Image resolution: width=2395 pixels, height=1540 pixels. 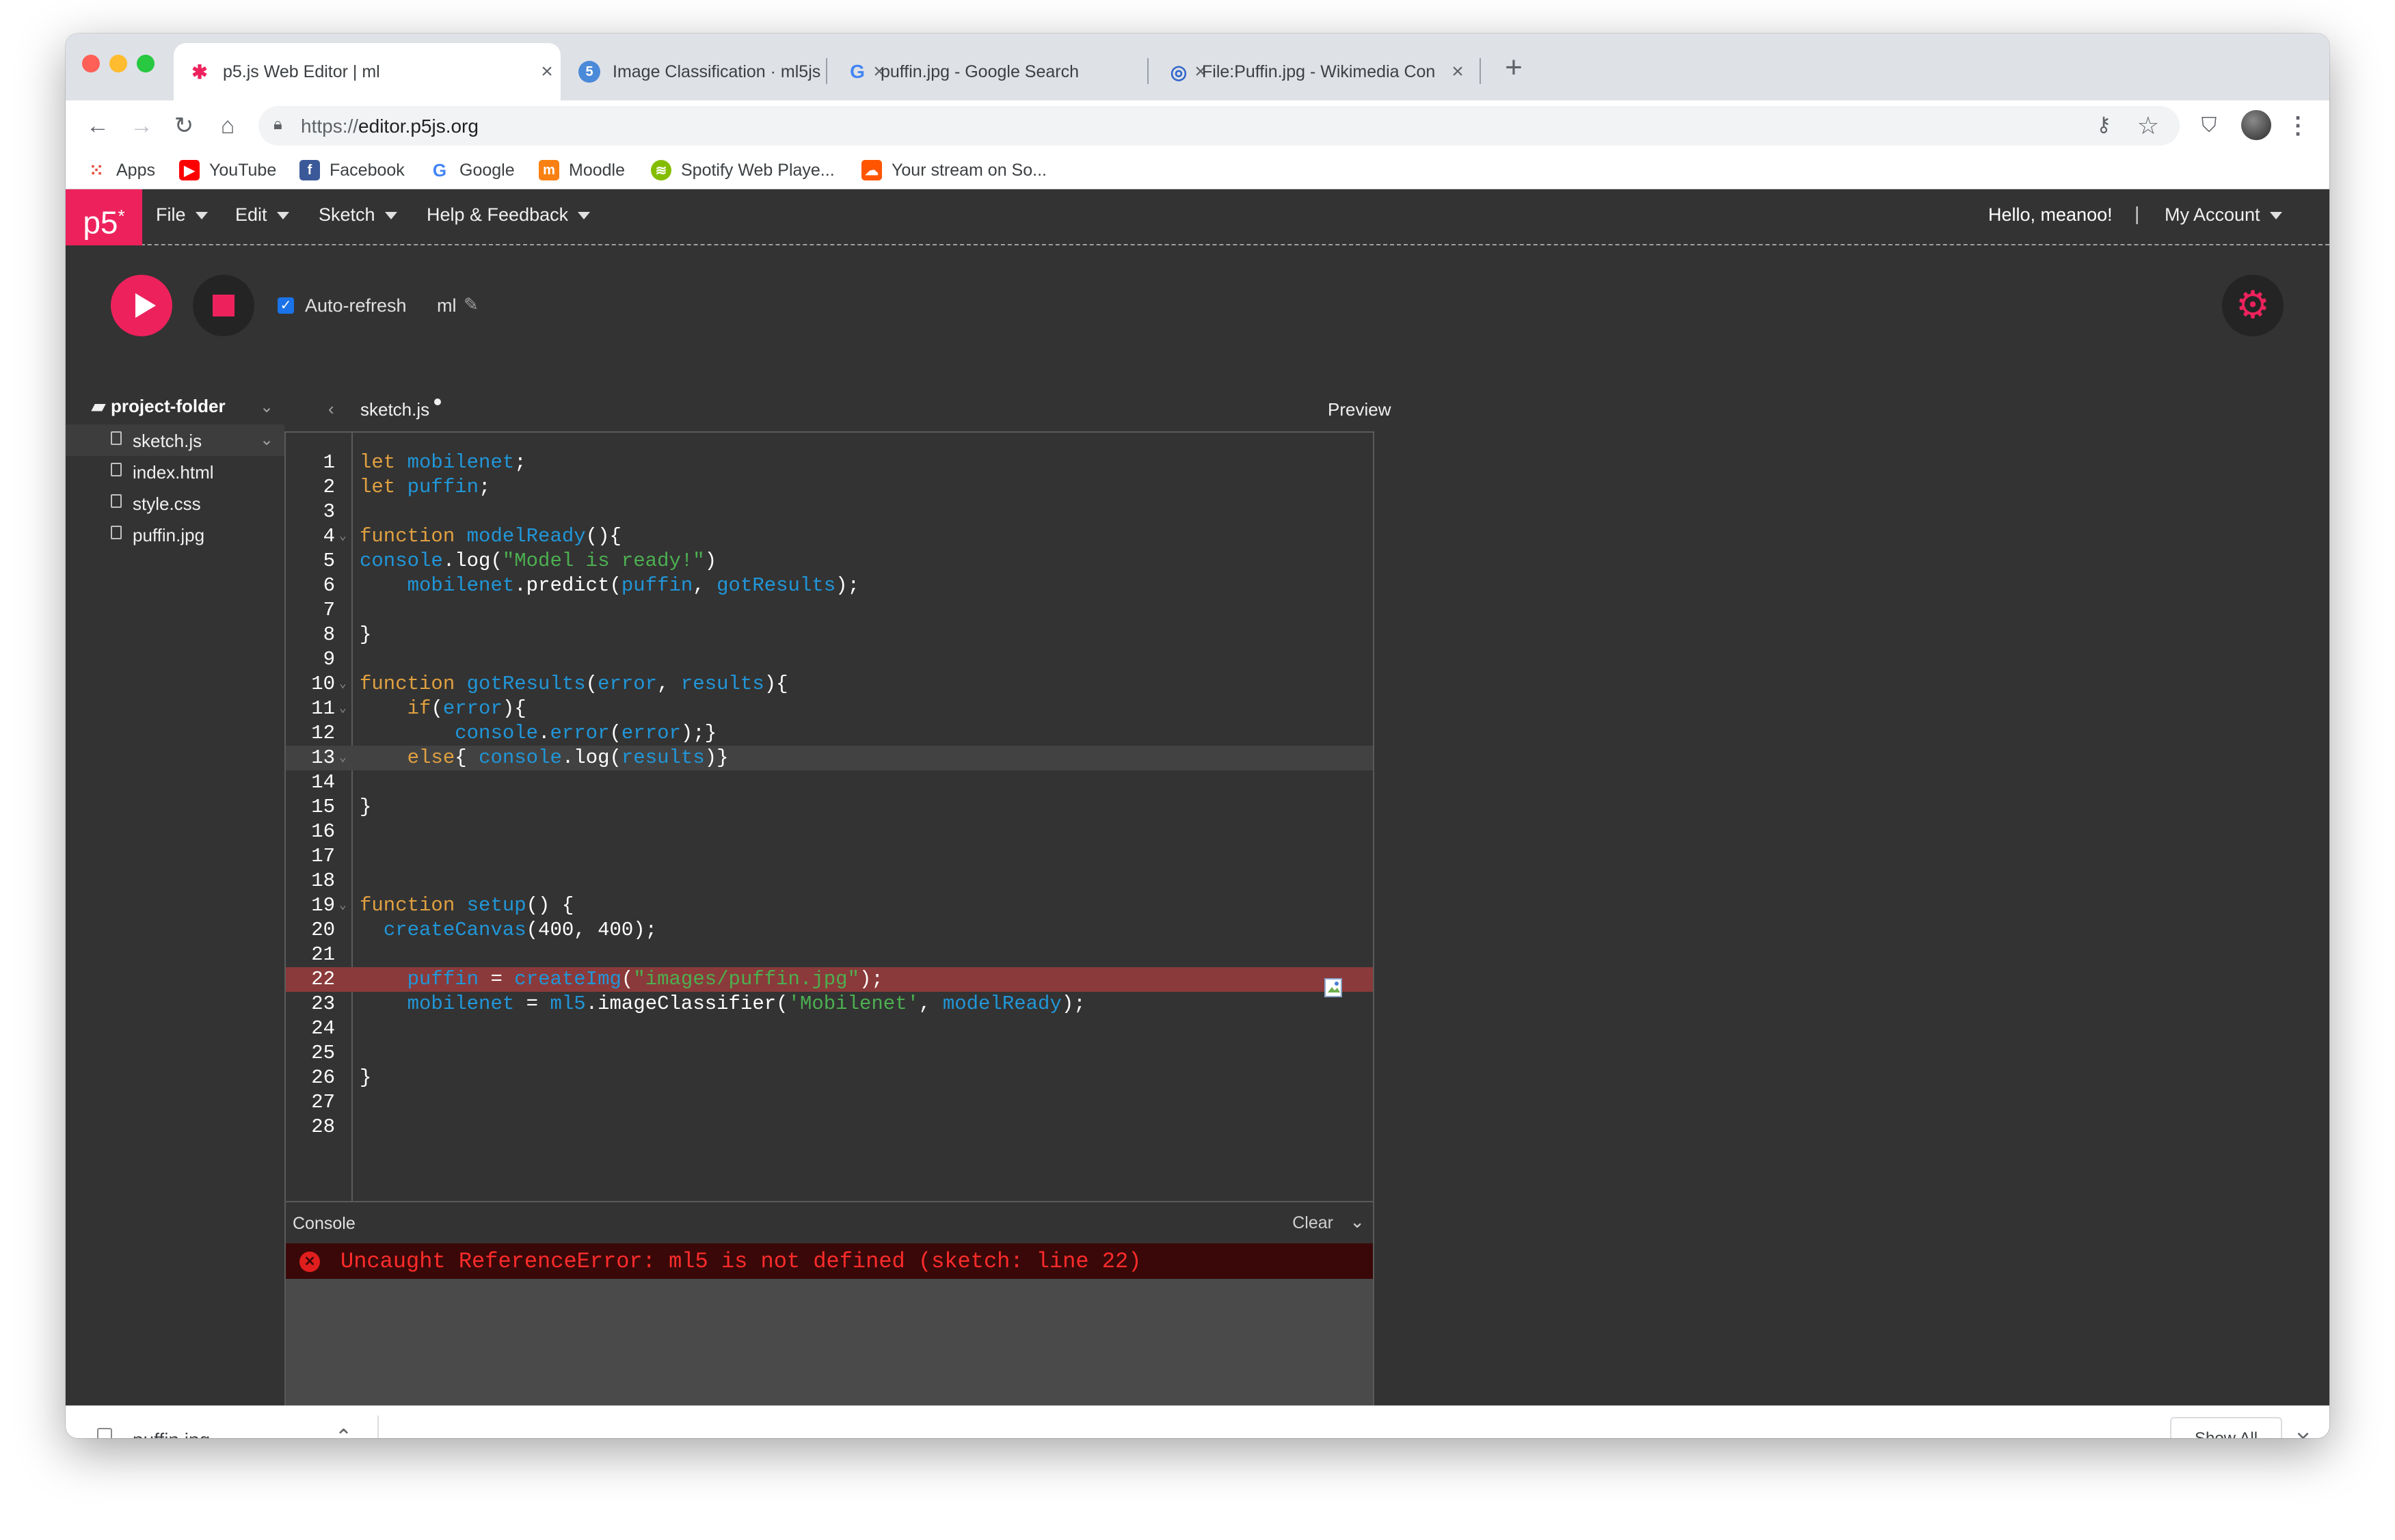 What do you see at coordinates (2256, 125) in the screenshot?
I see `profile-avatar` at bounding box center [2256, 125].